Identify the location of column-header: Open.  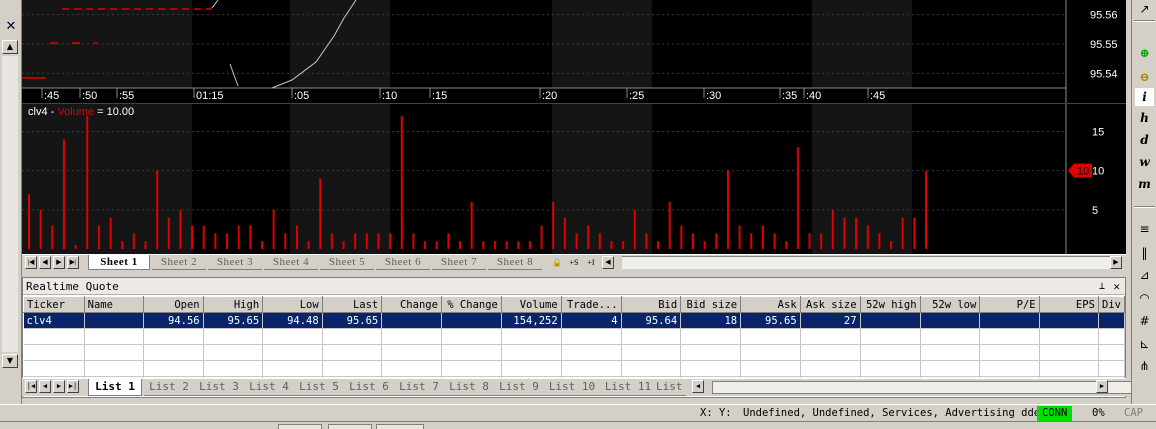
(173, 304).